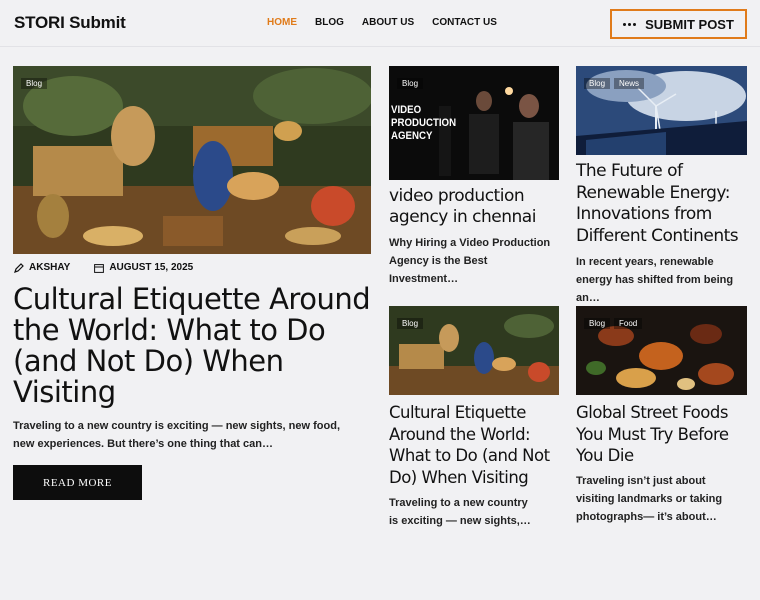 The width and height of the screenshot is (760, 600). What do you see at coordinates (49, 267) in the screenshot?
I see `author-name: AKSHAY` at bounding box center [49, 267].